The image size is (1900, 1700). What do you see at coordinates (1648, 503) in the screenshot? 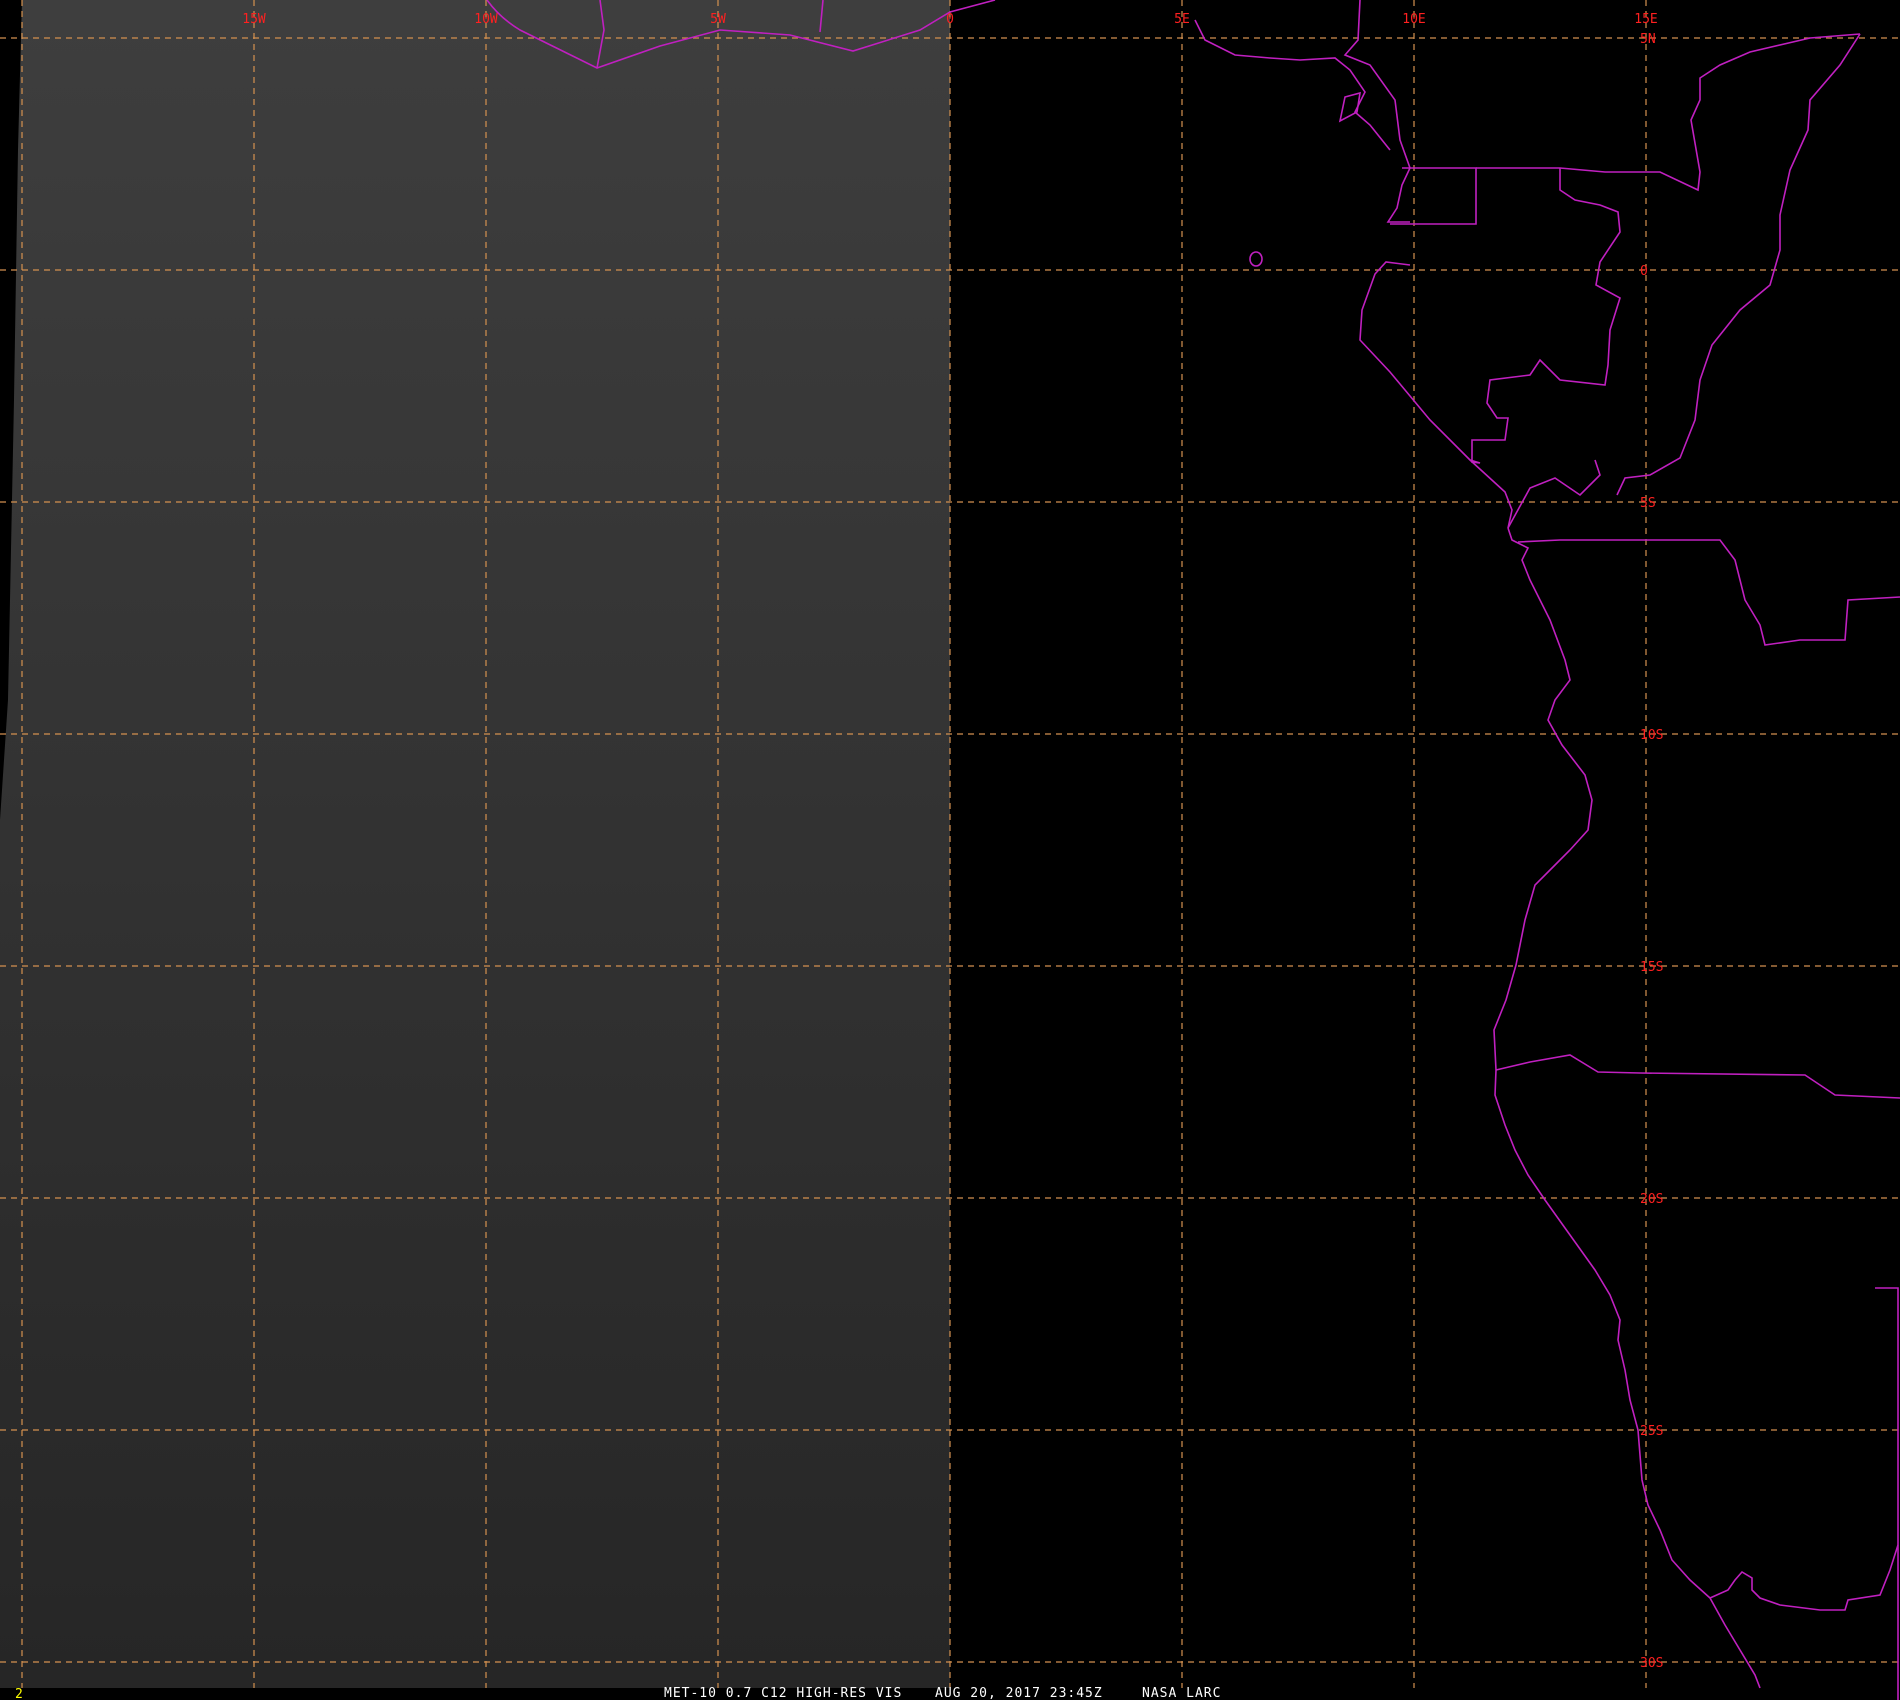
I see `latitude-label: 5S` at bounding box center [1648, 503].